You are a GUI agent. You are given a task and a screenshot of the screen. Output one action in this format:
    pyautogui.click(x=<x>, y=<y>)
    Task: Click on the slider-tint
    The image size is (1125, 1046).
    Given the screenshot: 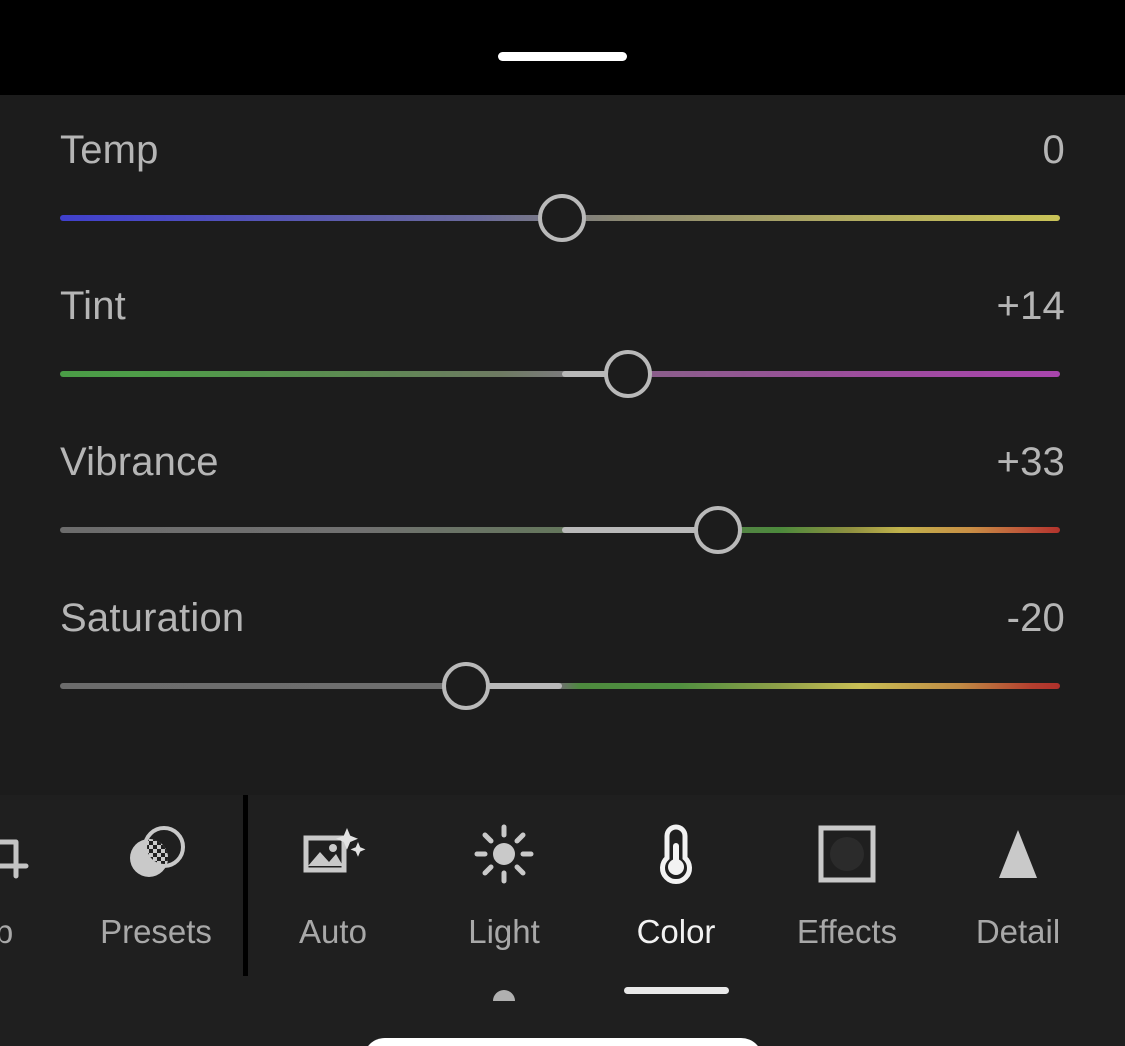 What is the action you would take?
    pyautogui.click(x=560, y=374)
    